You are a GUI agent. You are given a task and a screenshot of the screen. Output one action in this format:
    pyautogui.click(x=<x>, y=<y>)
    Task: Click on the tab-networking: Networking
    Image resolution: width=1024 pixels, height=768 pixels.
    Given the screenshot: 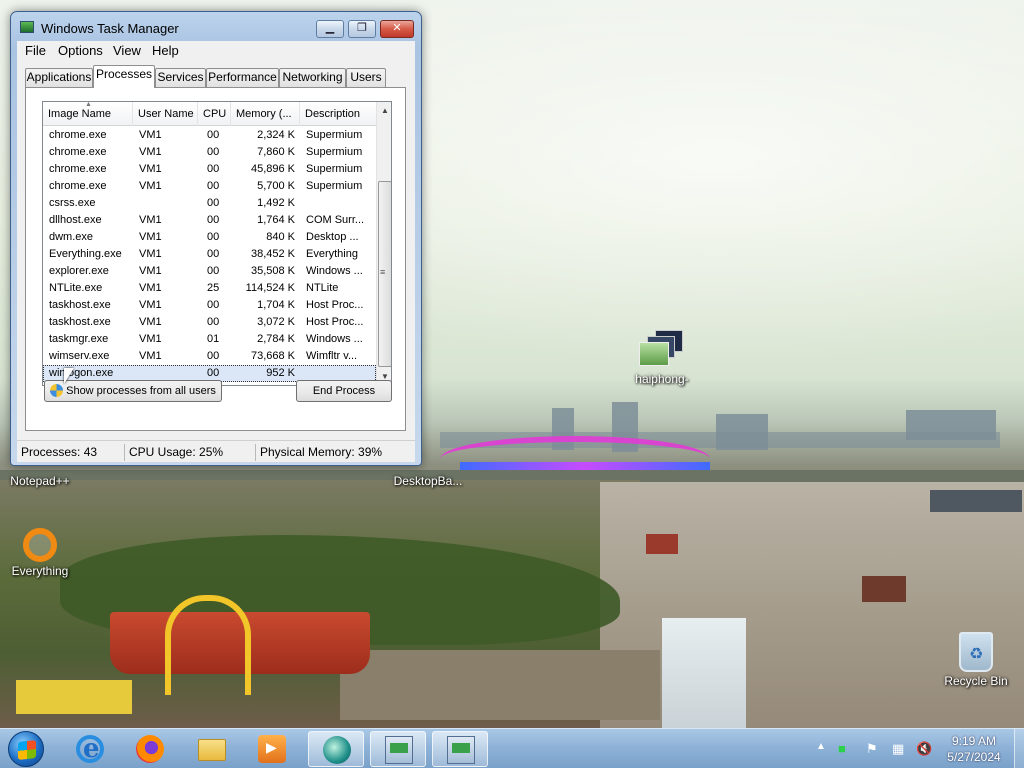 What is the action you would take?
    pyautogui.click(x=312, y=77)
    